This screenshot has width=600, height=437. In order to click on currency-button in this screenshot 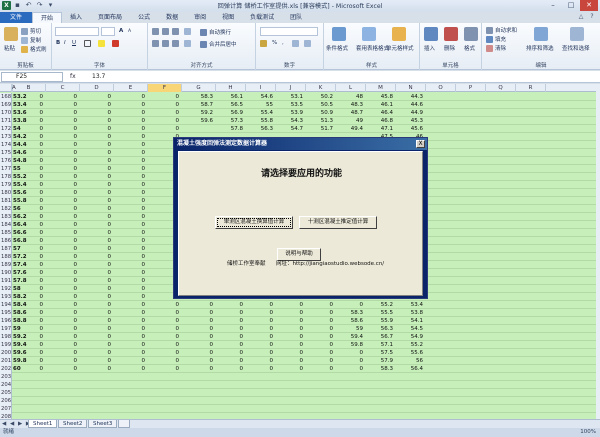, I will do `click(264, 43)`.